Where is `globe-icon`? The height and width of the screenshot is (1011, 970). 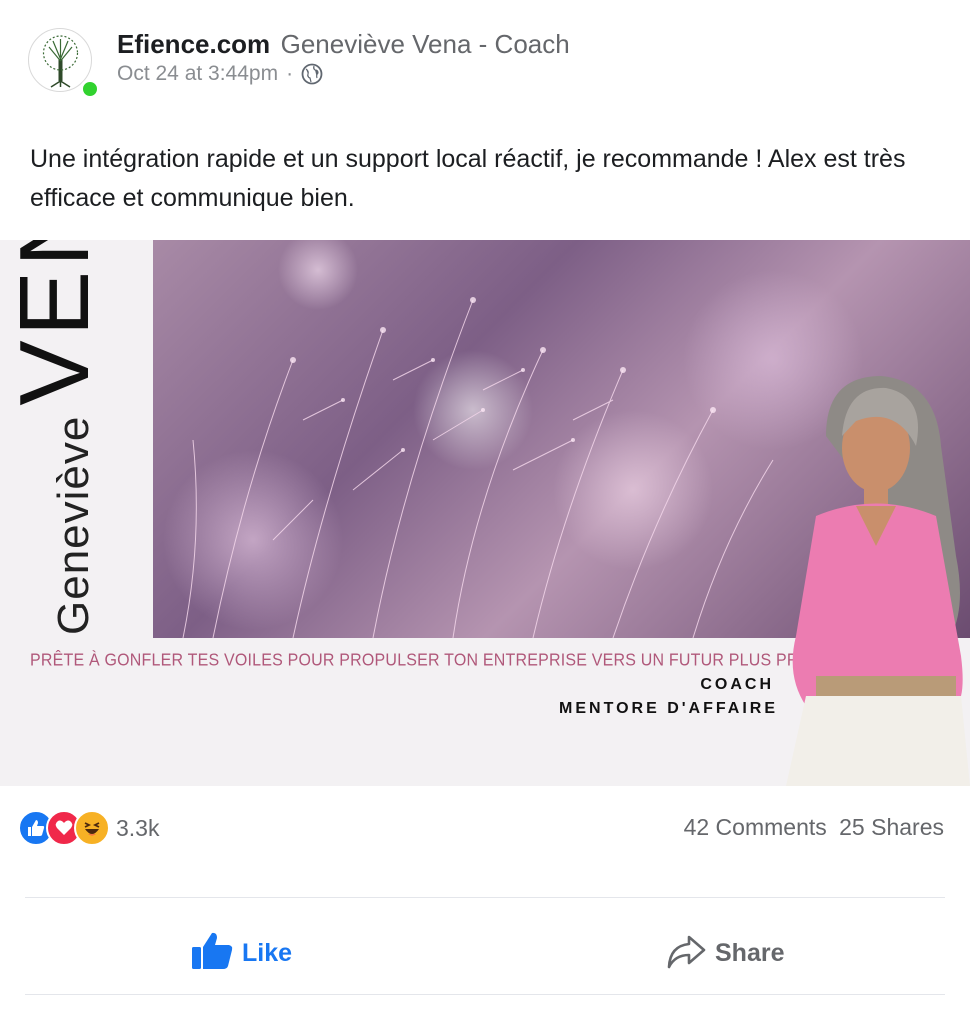 globe-icon is located at coordinates (312, 74).